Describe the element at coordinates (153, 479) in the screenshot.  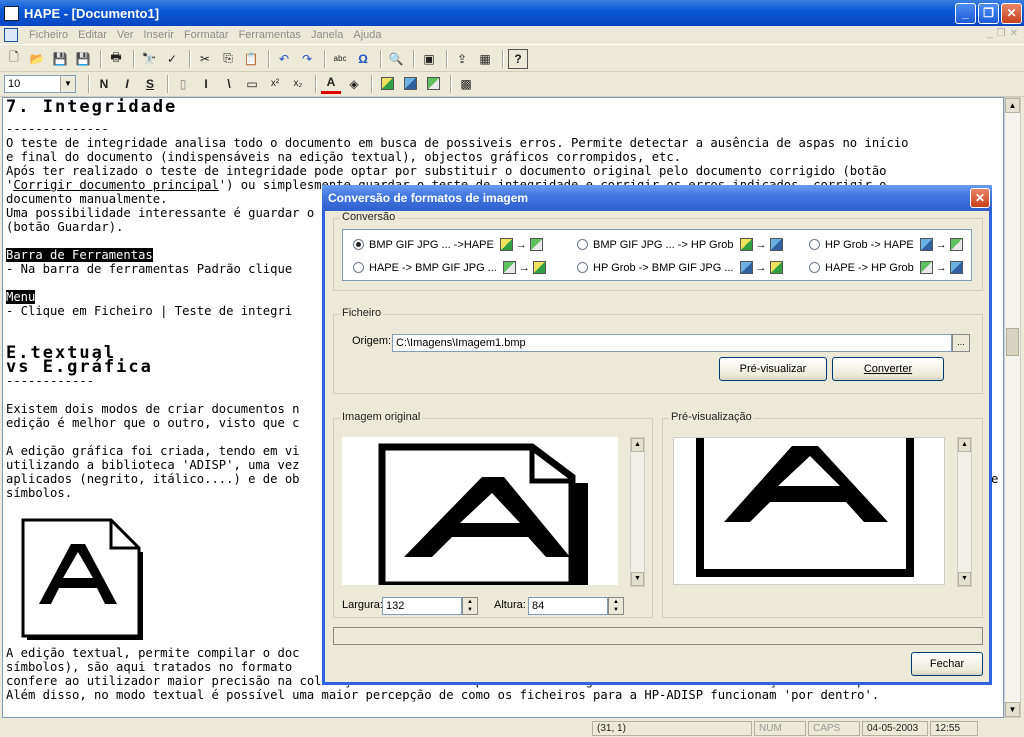
I see `text-line-a: aplicados (negrito, itálico....) e de ob` at that location.